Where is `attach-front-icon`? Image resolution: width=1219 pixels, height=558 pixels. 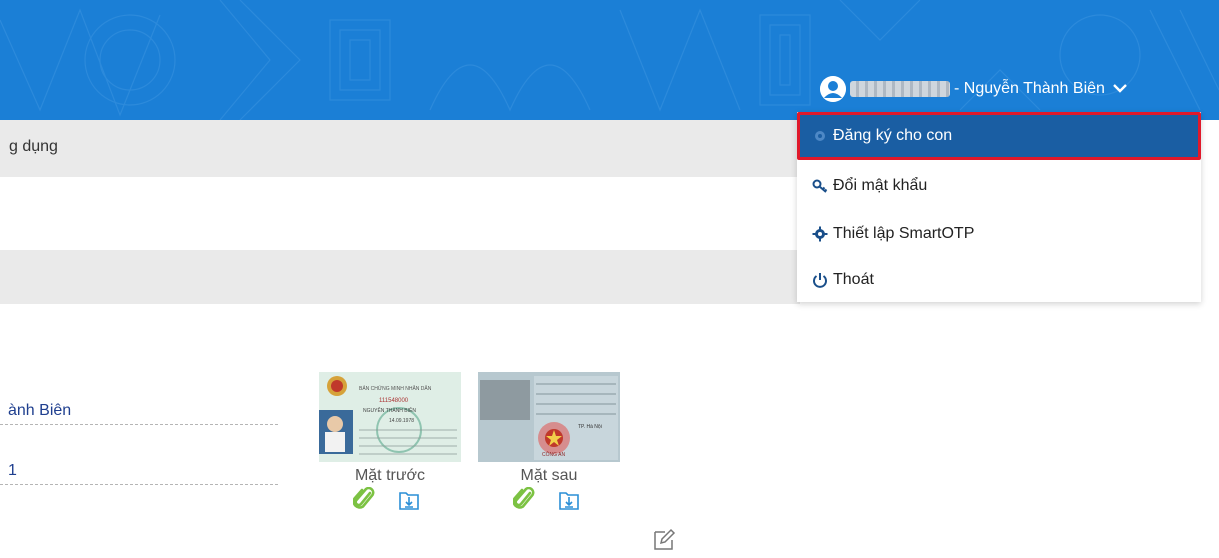 attach-front-icon is located at coordinates (363, 498).